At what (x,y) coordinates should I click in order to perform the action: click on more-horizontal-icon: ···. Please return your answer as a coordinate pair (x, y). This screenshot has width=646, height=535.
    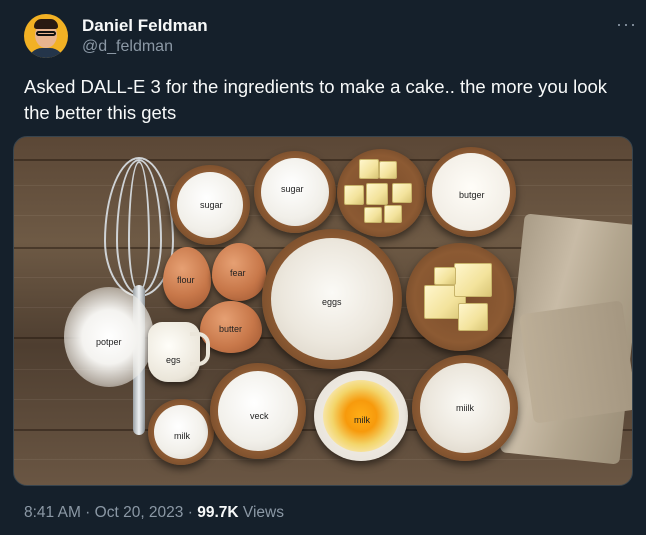
    Looking at the image, I should click on (626, 24).